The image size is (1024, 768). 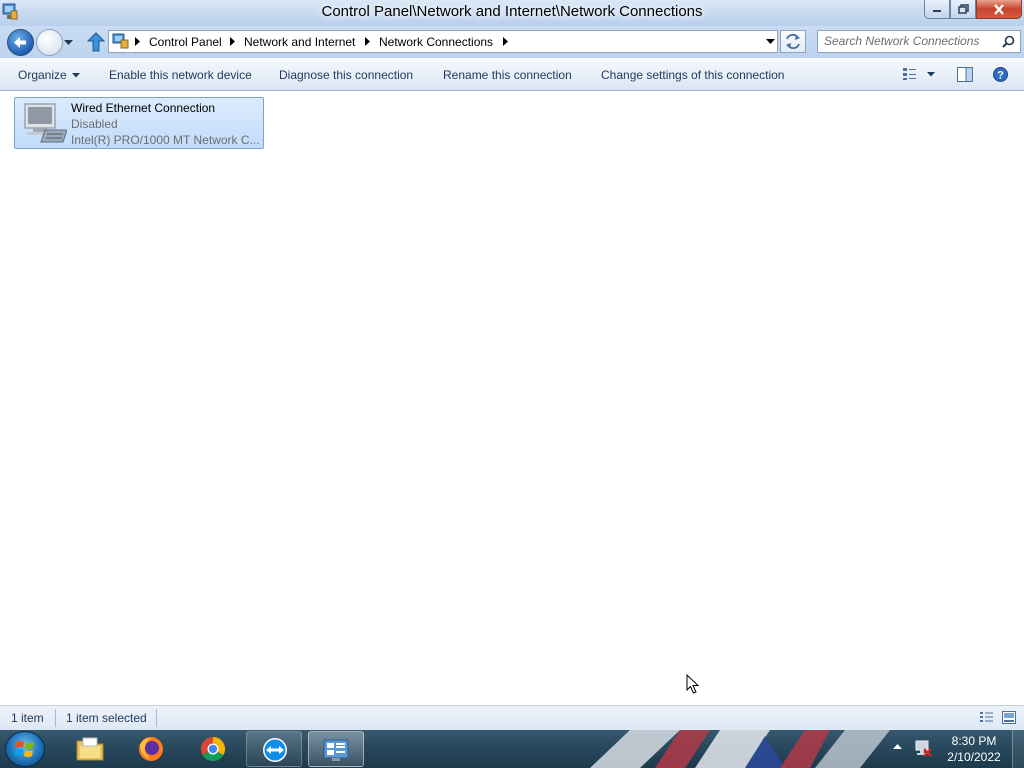 I want to click on system-clock: 8:30 PM 2/10/2022, so click(x=974, y=749).